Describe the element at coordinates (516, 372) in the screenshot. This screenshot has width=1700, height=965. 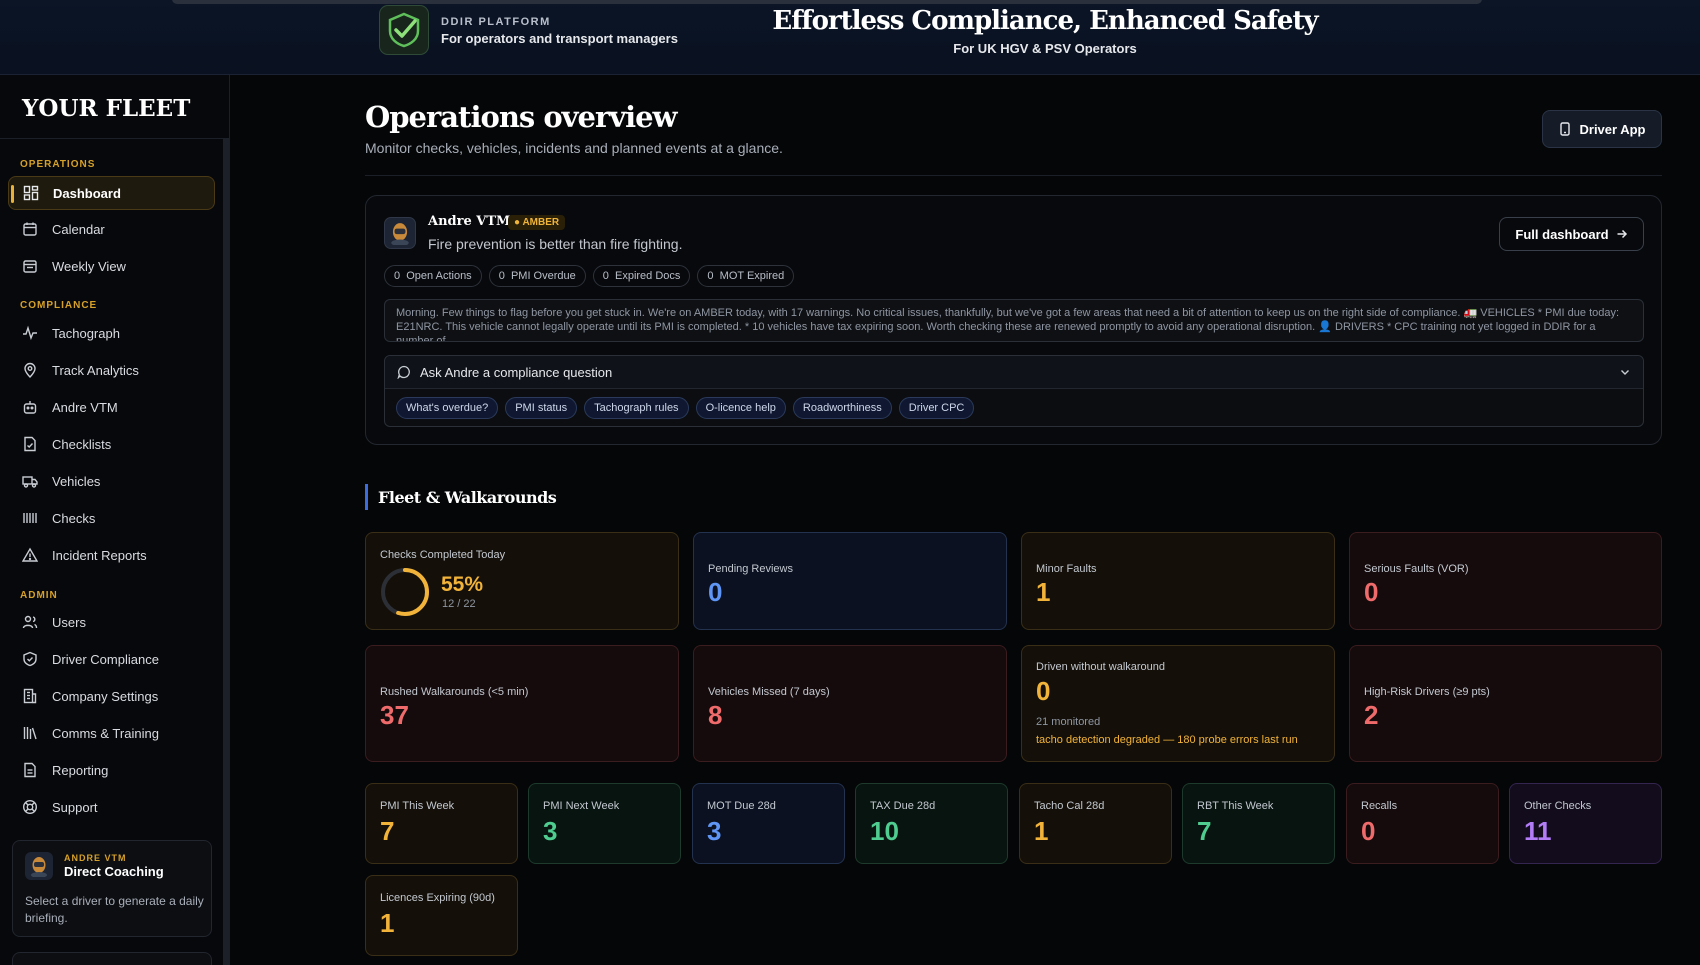
I see `ask-andre-label: Ask Andre a compliance question` at that location.